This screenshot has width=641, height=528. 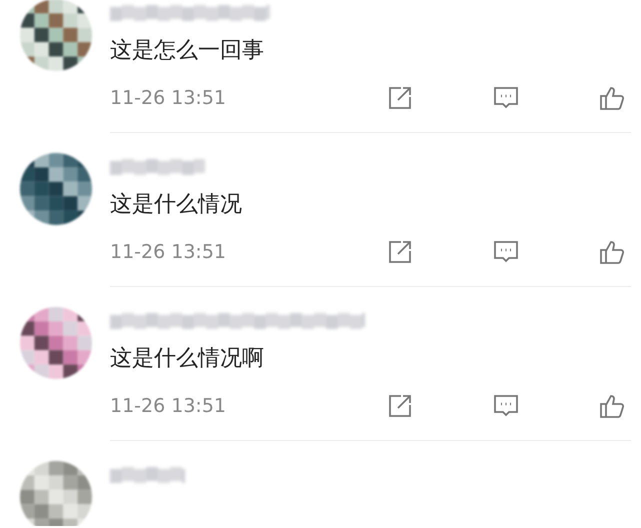 I want to click on comment-text: 这是什么情况啊, so click(x=187, y=359).